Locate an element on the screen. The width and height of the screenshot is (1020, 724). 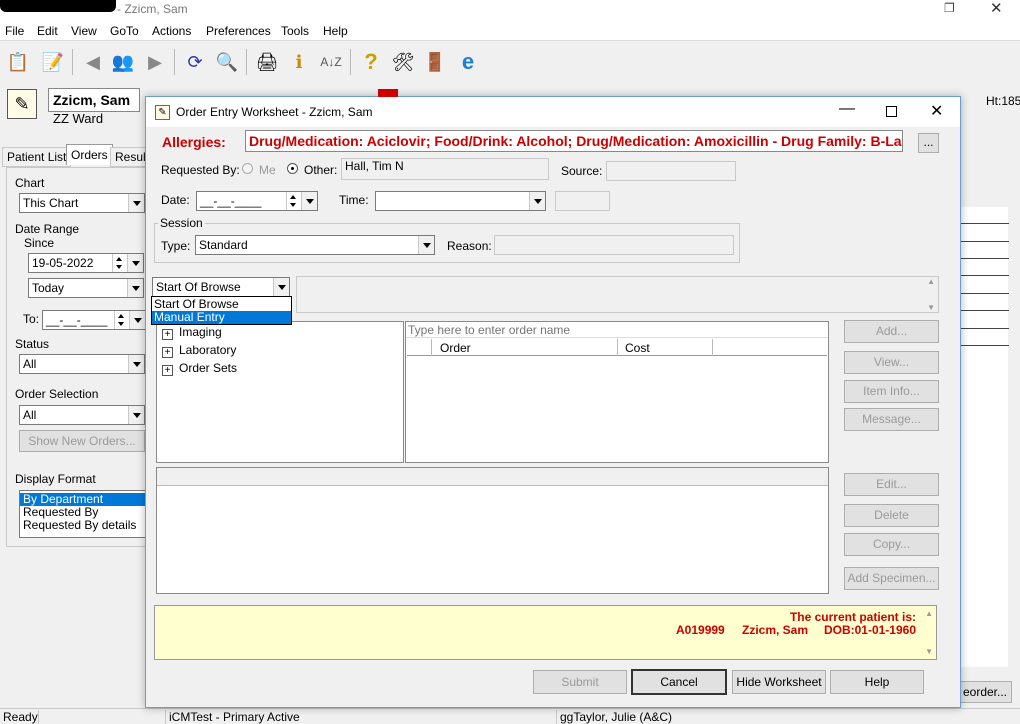
current-patient-dob: DOB:01-01-1960 is located at coordinates (869, 630).